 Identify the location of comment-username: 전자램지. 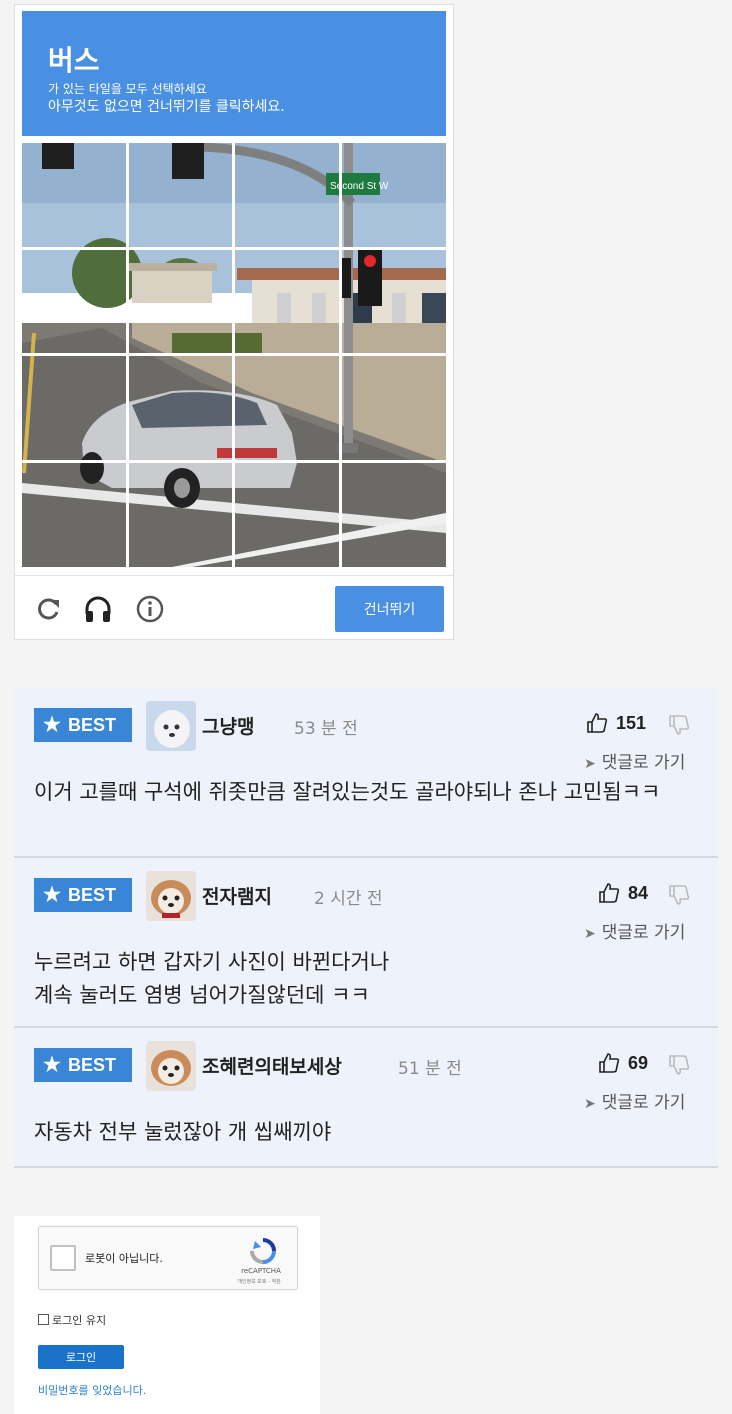
(237, 895).